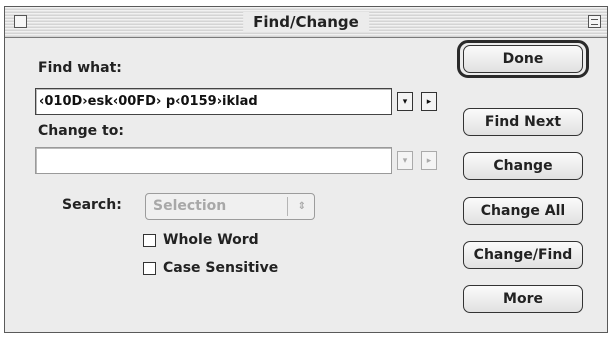  What do you see at coordinates (211, 240) in the screenshot?
I see `whole-word-label: Whole Word` at bounding box center [211, 240].